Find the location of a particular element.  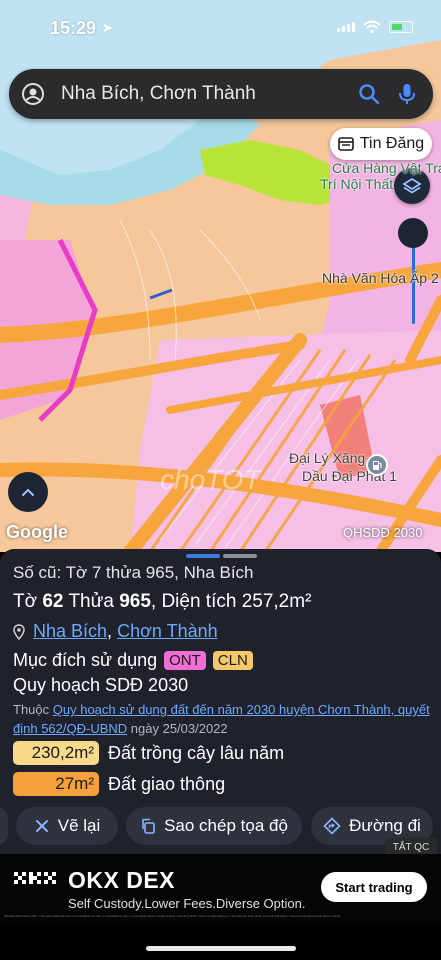

map-label-cultural-house: Nhà Văn Hóa Ấp 2 is located at coordinates (380, 278).